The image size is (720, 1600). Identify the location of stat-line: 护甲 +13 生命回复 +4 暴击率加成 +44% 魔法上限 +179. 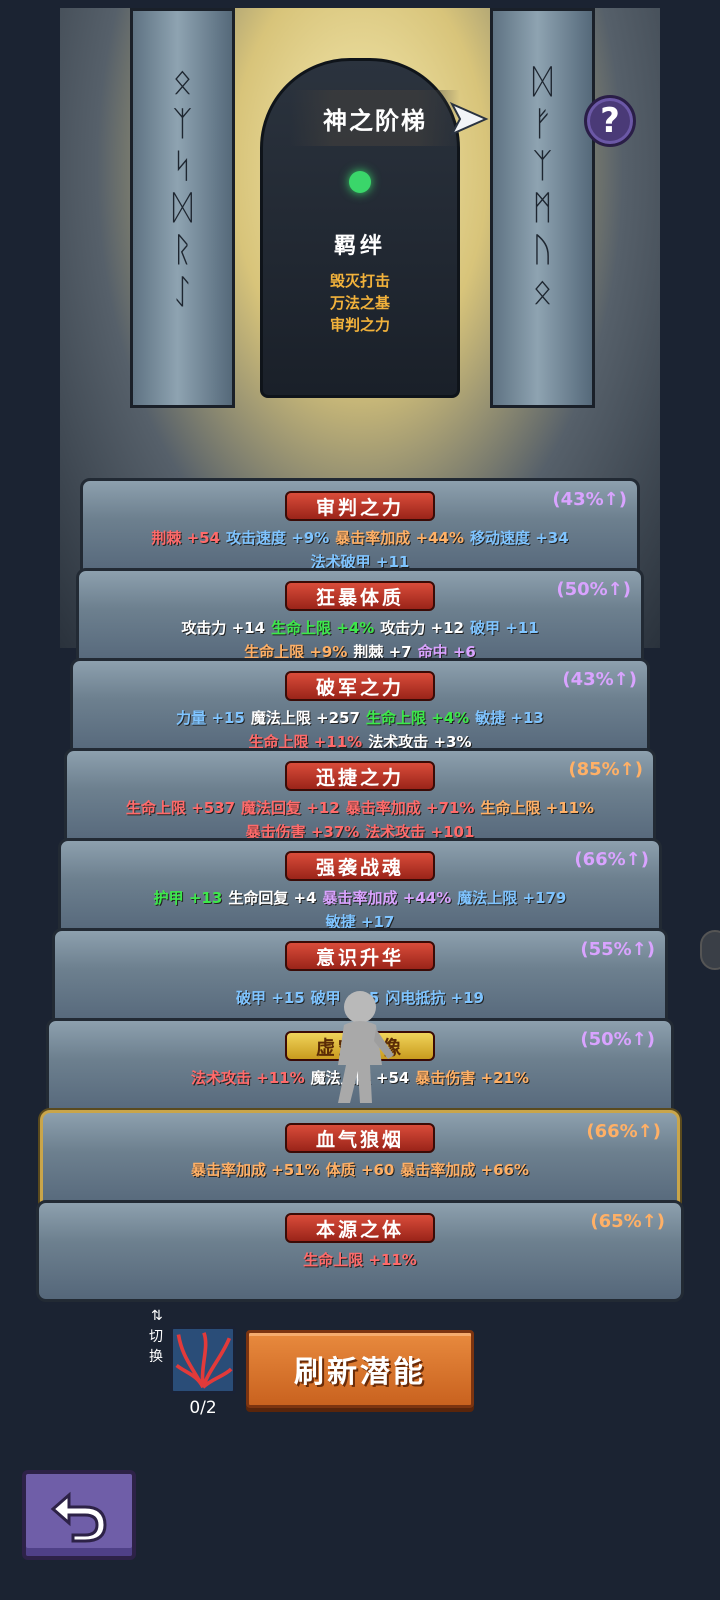
(360, 897).